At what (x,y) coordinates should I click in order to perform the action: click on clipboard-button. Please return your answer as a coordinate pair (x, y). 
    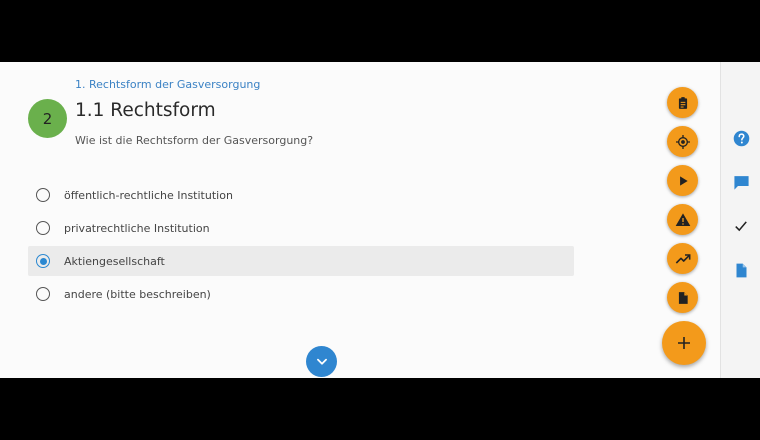
    Looking at the image, I should click on (682, 102).